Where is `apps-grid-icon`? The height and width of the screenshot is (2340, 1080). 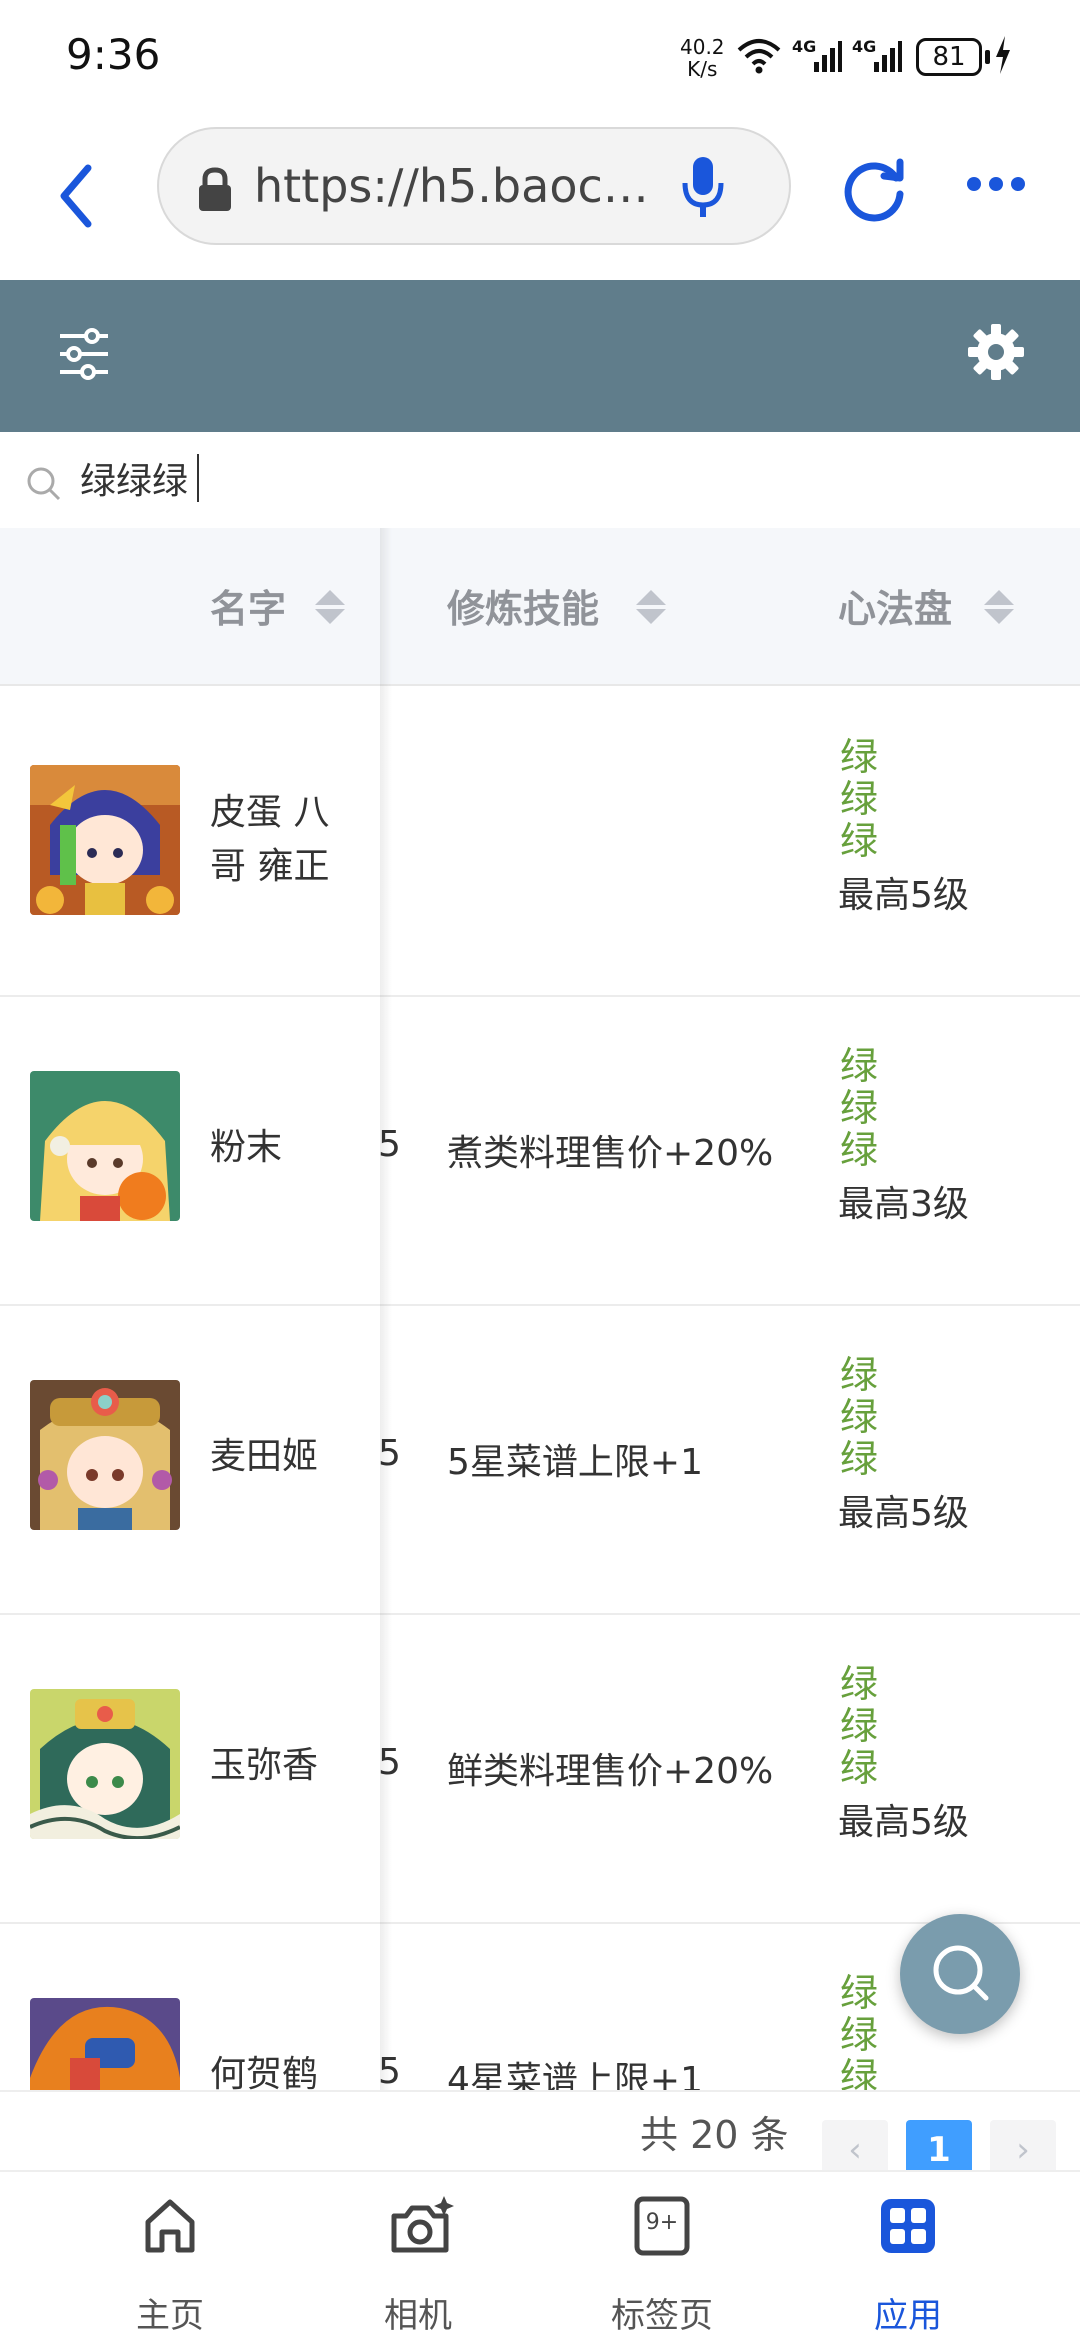 apps-grid-icon is located at coordinates (908, 2226).